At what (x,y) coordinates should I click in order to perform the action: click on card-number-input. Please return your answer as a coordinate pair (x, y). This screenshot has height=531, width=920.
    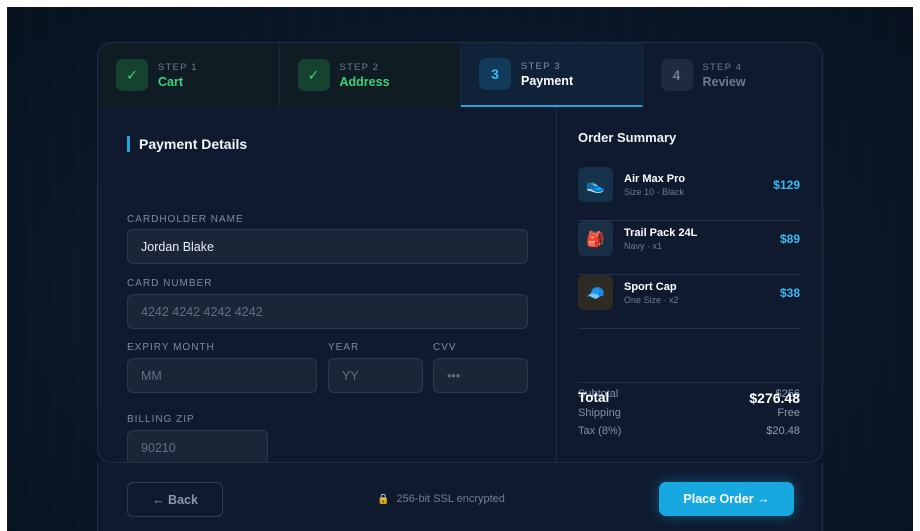
    Looking at the image, I should click on (327, 311).